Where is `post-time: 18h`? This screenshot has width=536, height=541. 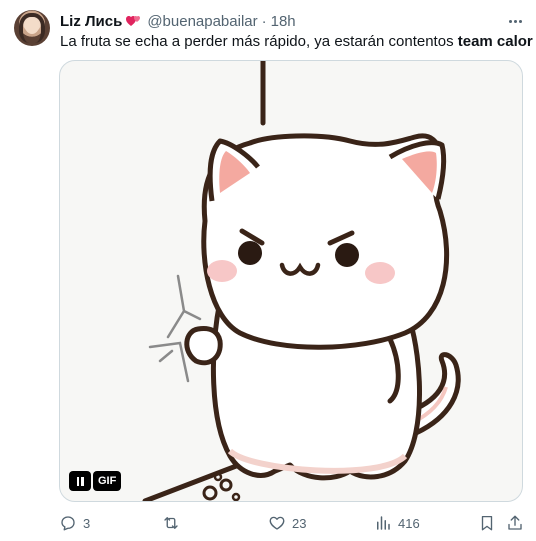
post-time: 18h is located at coordinates (283, 21).